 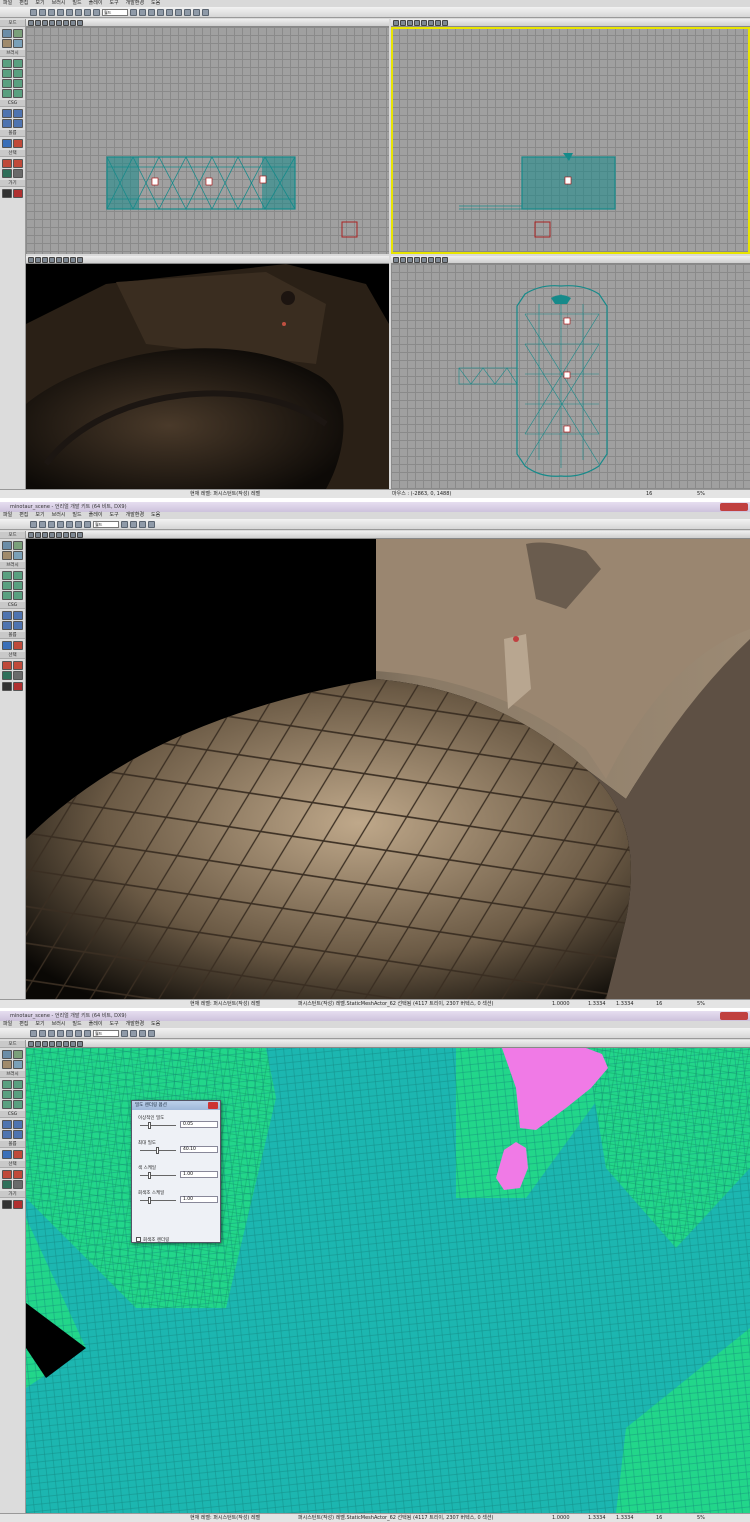 I want to click on build-paths-icon, so click(x=187, y=12).